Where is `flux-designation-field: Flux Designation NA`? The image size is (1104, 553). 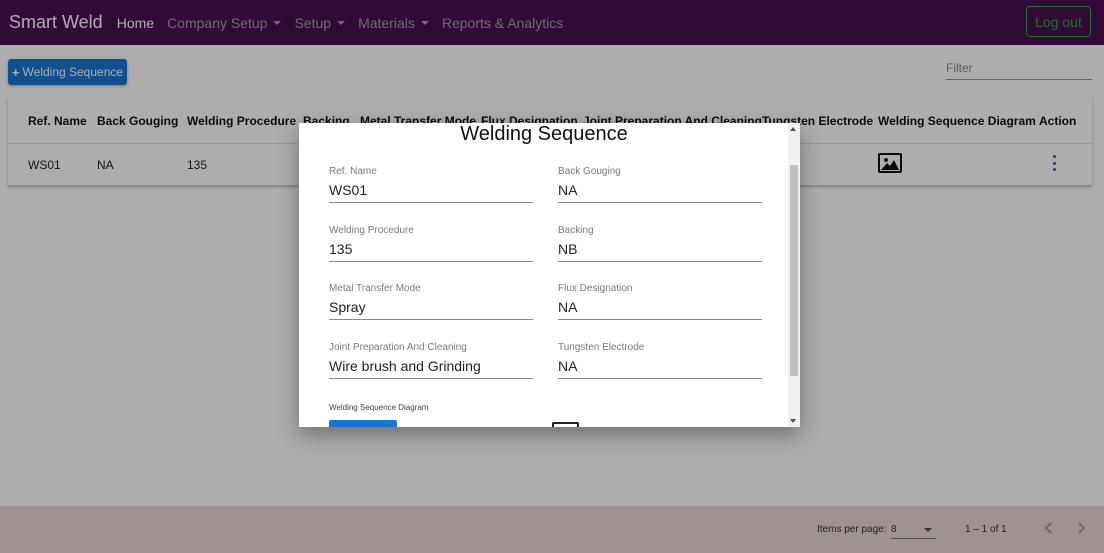 flux-designation-field: Flux Designation NA is located at coordinates (660, 301).